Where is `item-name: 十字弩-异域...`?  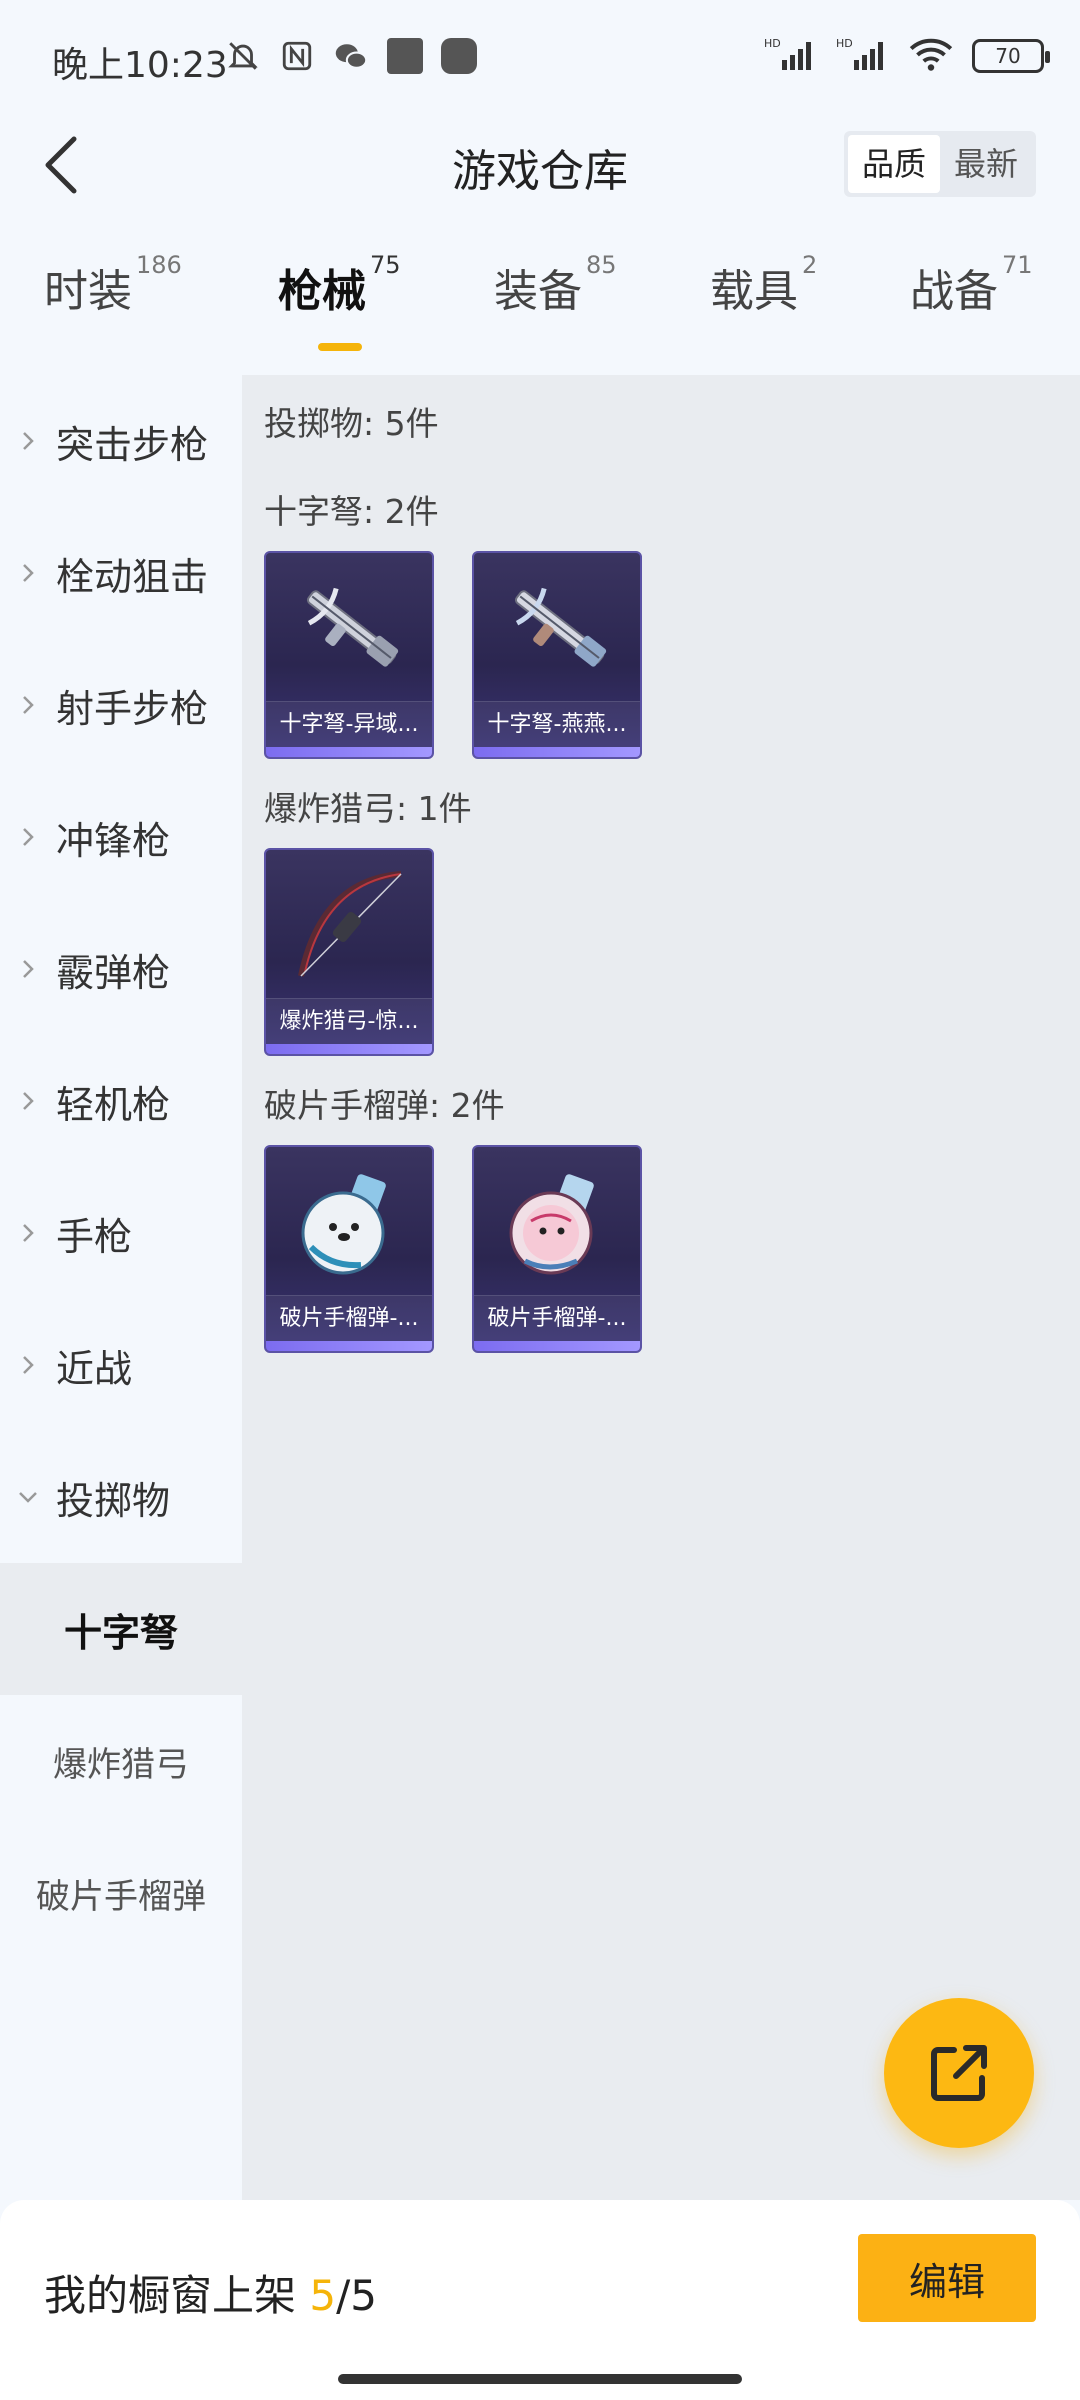 item-name: 十字弩-异域... is located at coordinates (349, 724).